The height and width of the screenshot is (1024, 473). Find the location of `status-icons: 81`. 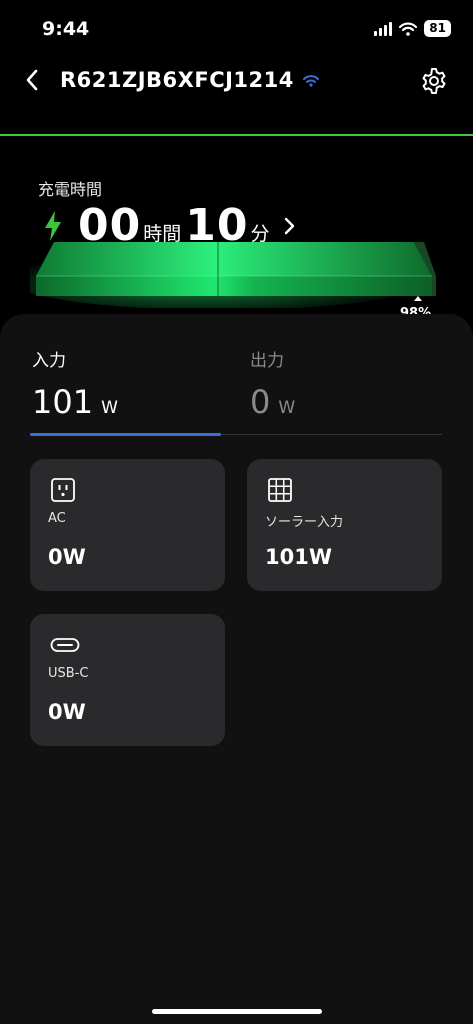

status-icons: 81 is located at coordinates (412, 28).